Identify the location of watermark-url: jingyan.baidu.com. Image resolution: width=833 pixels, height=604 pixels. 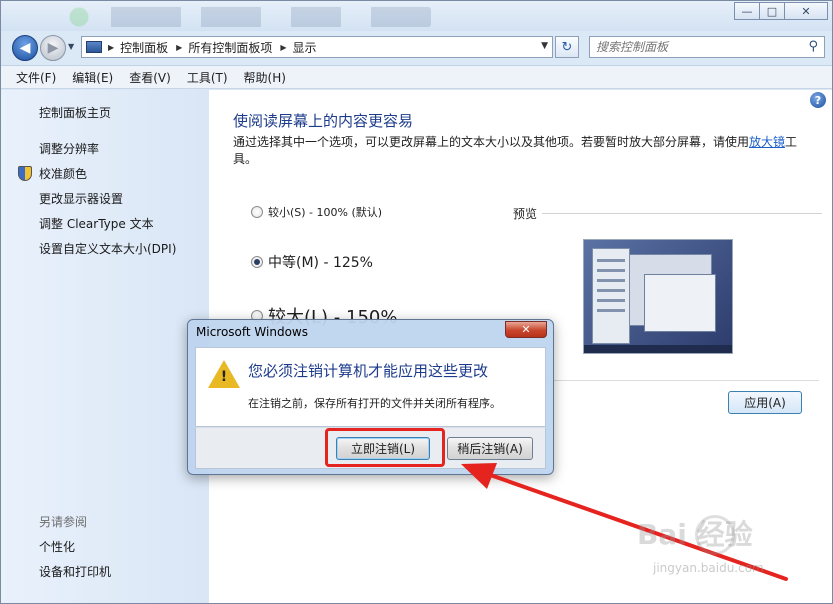
(708, 568).